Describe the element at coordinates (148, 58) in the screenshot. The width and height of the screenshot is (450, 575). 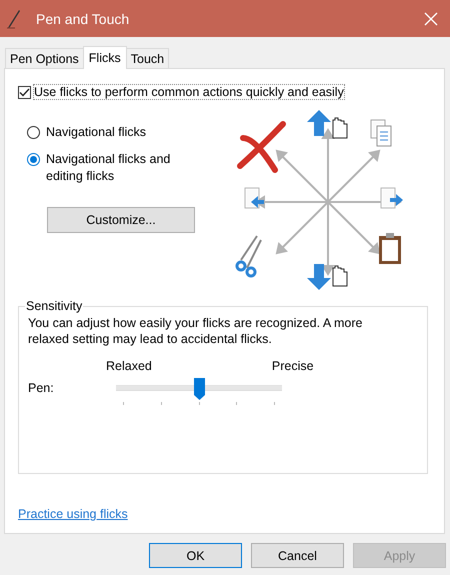
I see `tab: Touch` at that location.